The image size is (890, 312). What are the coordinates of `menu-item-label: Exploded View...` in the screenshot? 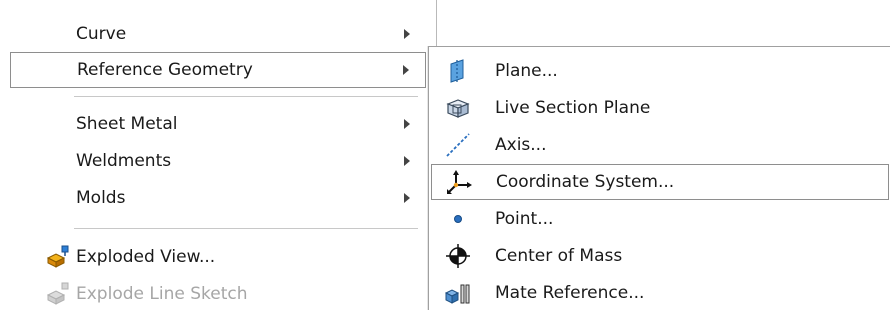 It's located at (146, 257).